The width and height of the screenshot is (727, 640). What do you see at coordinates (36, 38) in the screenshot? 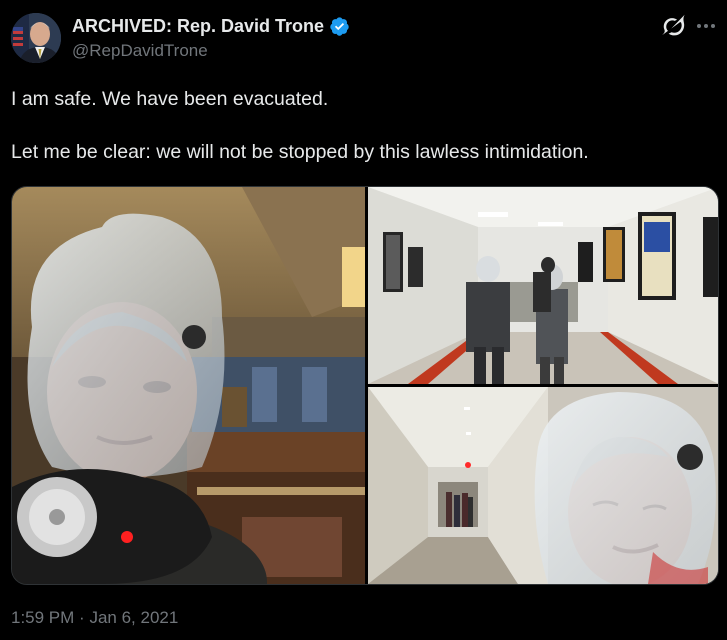
I see `avatar` at bounding box center [36, 38].